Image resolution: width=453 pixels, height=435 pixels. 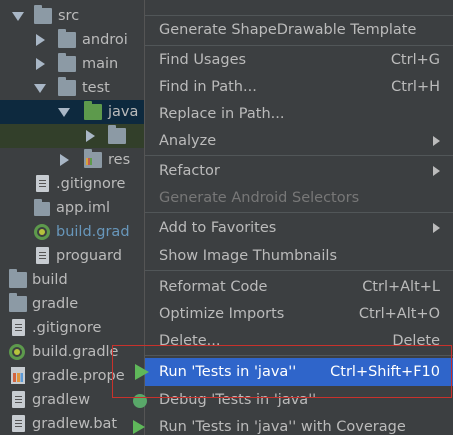 I want to click on tree-label: build, so click(x=50, y=280).